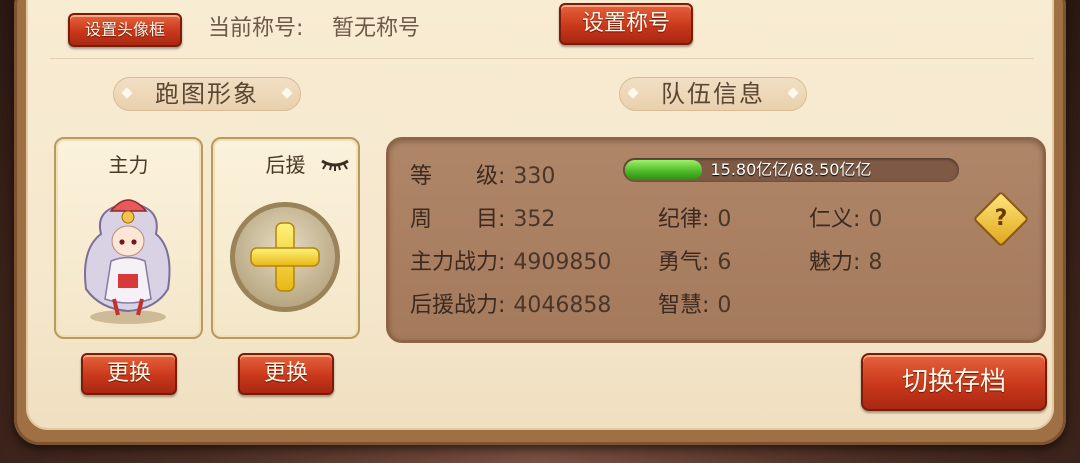 This screenshot has height=463, width=1080. I want to click on set-avatar-frame-button: 设置头像框, so click(125, 30).